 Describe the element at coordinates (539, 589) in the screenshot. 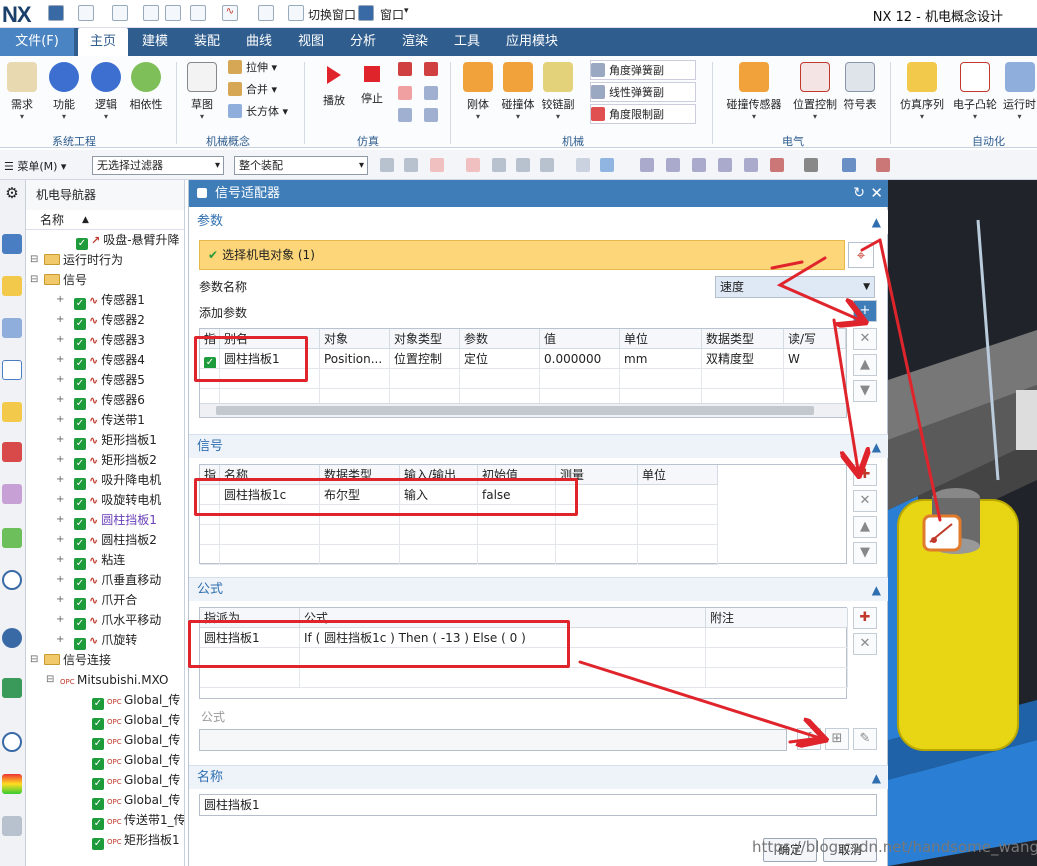

I see `formula-section-header: 公式 ▲` at that location.